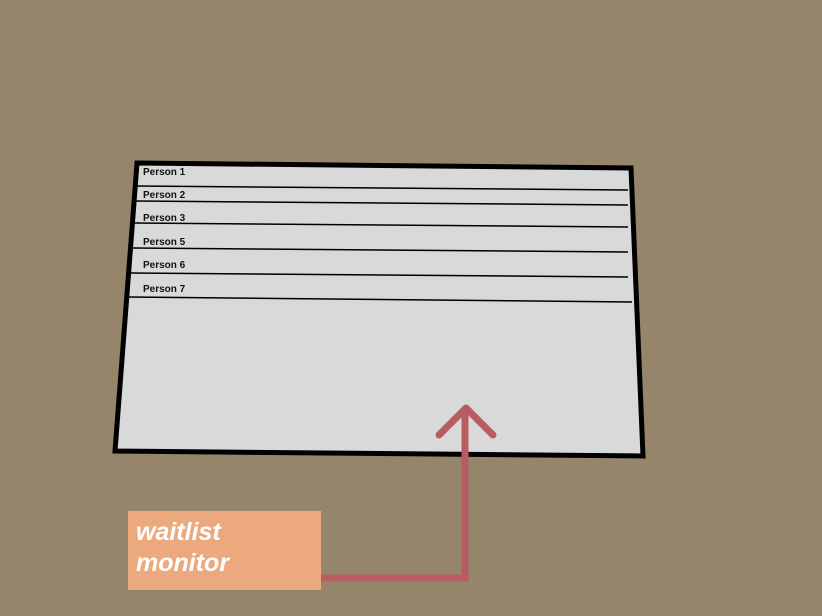 This screenshot has width=822, height=616. Describe the element at coordinates (164, 195) in the screenshot. I see `list-item-label: Person 2` at that location.